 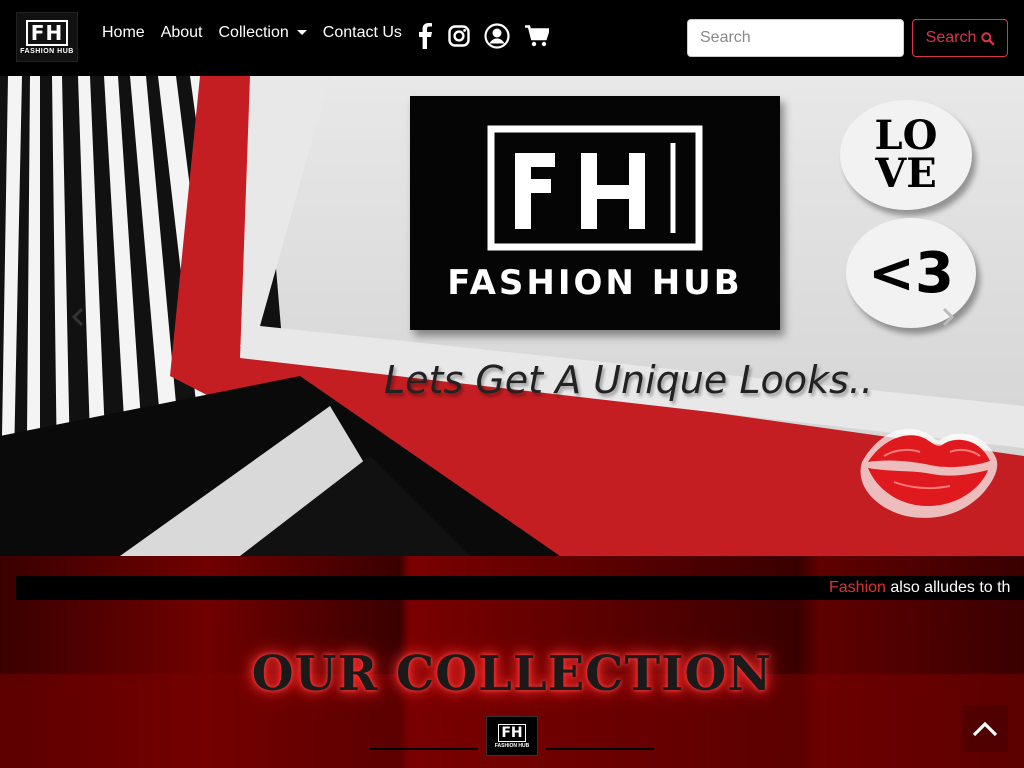 What do you see at coordinates (988, 38) in the screenshot?
I see `search-icon` at bounding box center [988, 38].